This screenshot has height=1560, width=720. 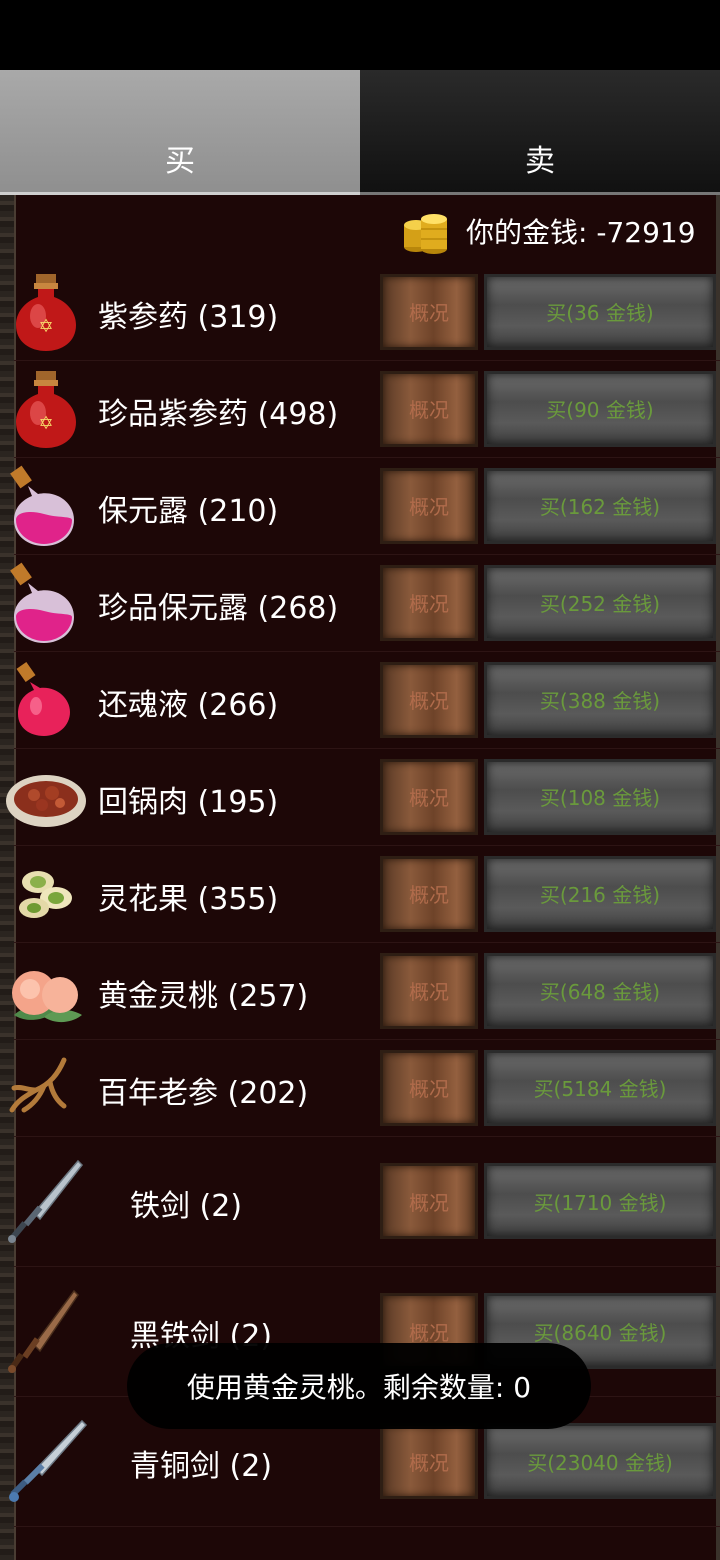 What do you see at coordinates (365, 506) in the screenshot?
I see `shop-item-row: 保元露 (210) 概况 买(162 金钱)` at bounding box center [365, 506].